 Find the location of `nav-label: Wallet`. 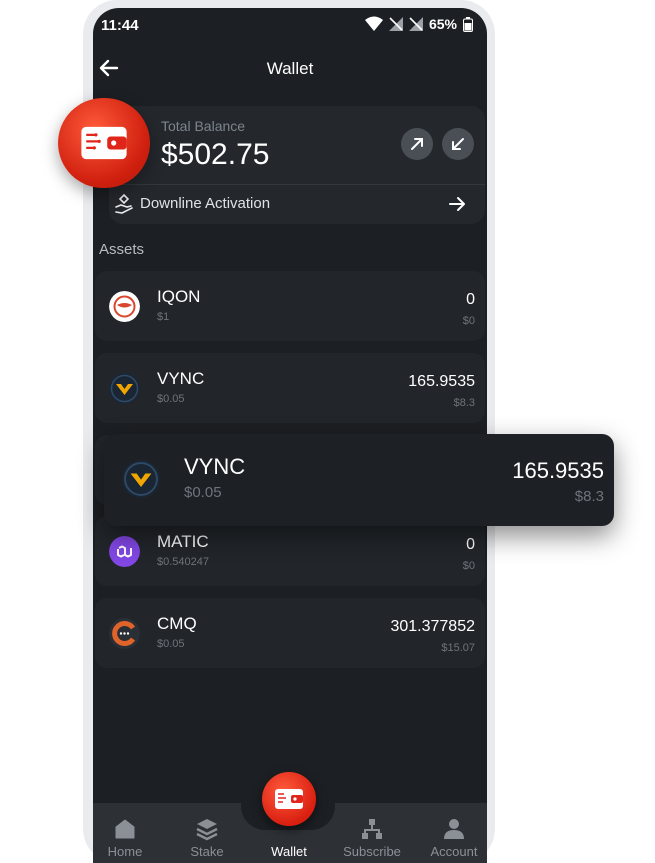

nav-label: Wallet is located at coordinates (289, 851).